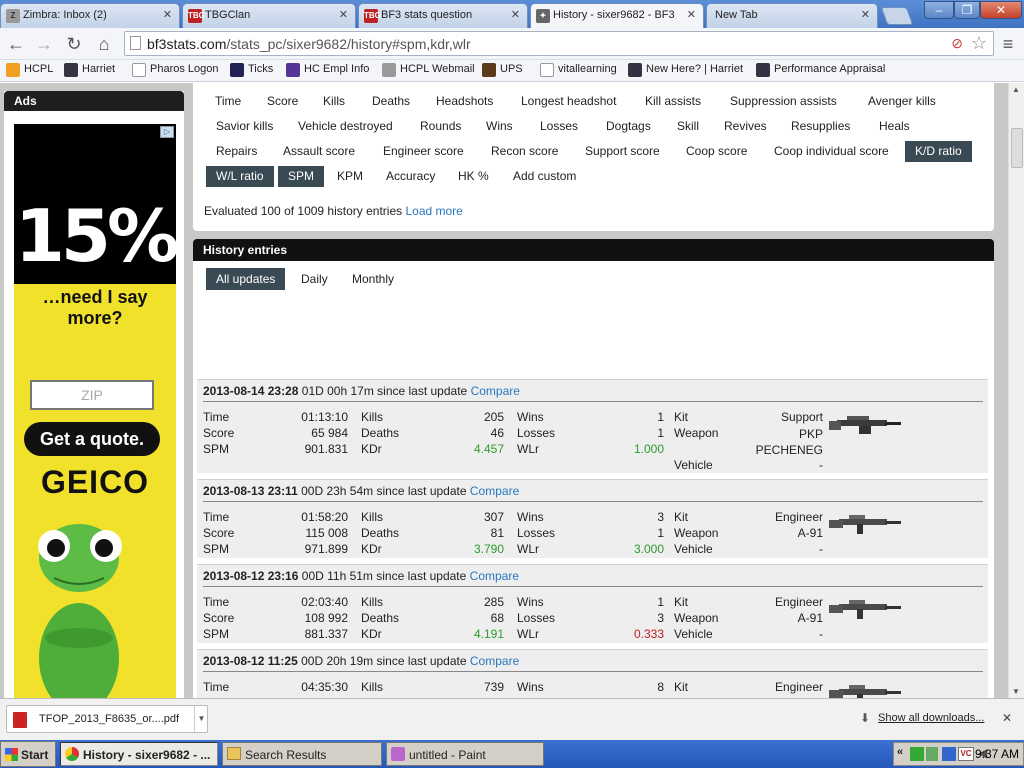 The height and width of the screenshot is (768, 1024). I want to click on minimize-button: –, so click(939, 10).